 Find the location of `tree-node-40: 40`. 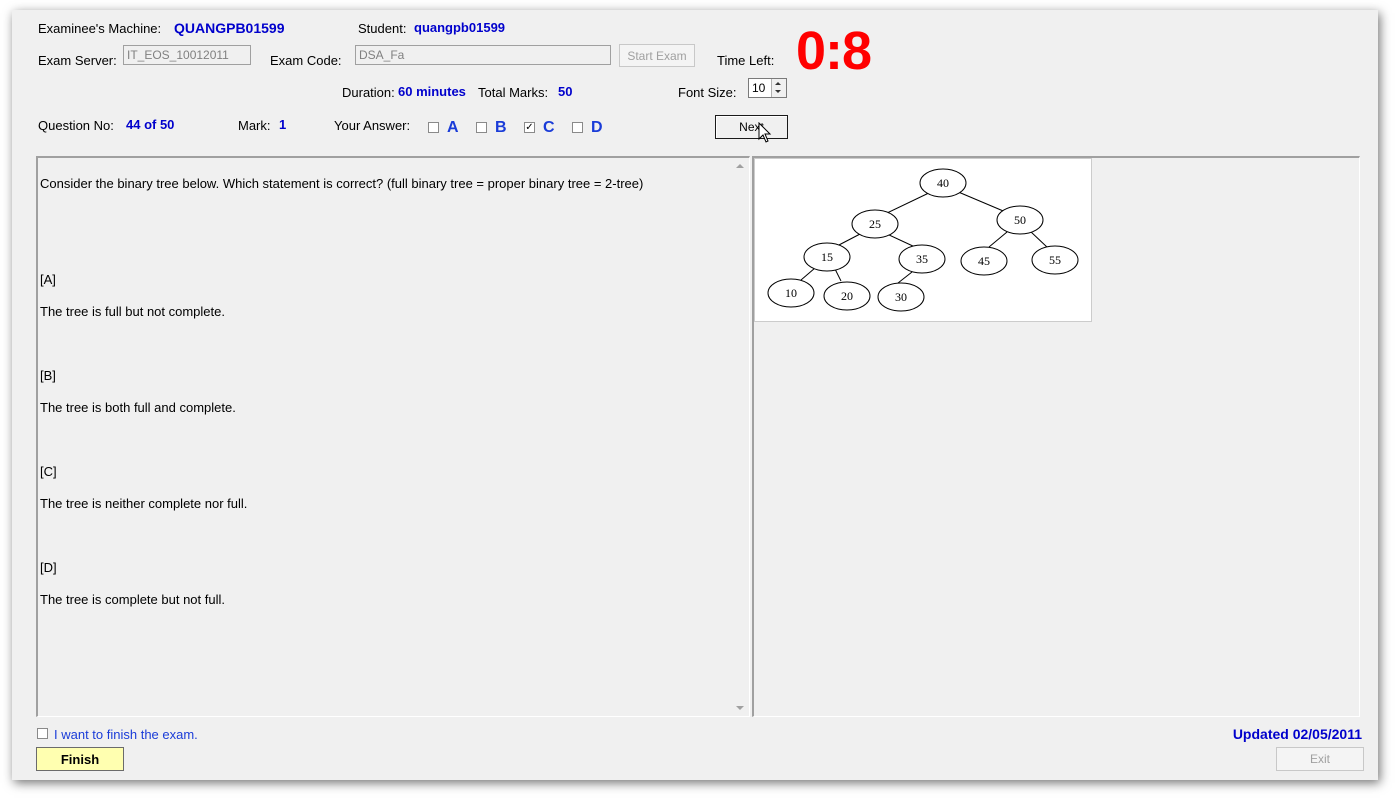

tree-node-40: 40 is located at coordinates (943, 183).